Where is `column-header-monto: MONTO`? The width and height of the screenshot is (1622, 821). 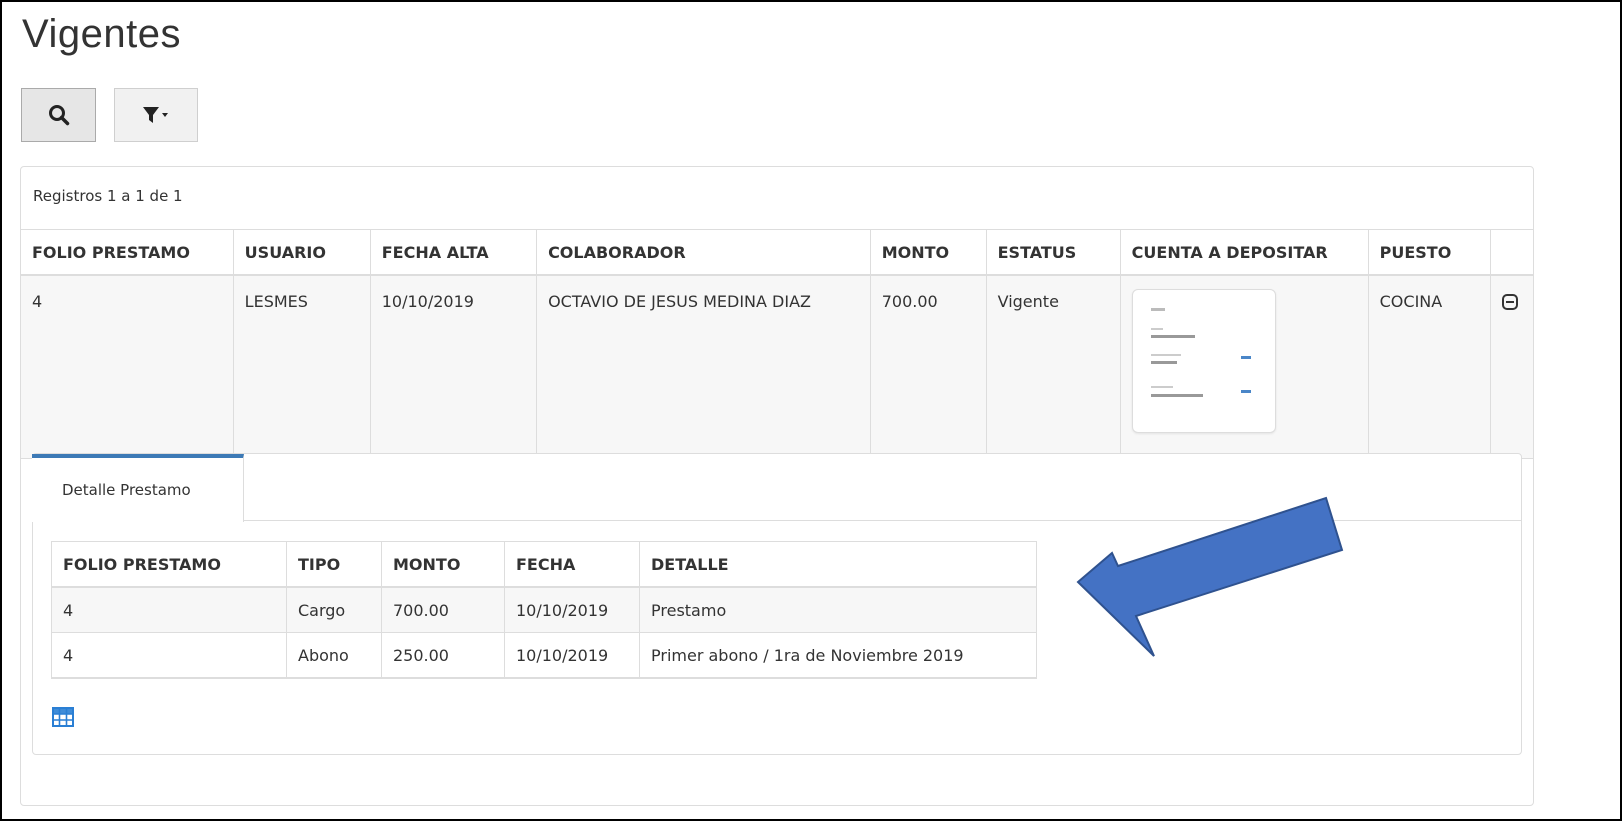
column-header-monto: MONTO is located at coordinates (928, 252).